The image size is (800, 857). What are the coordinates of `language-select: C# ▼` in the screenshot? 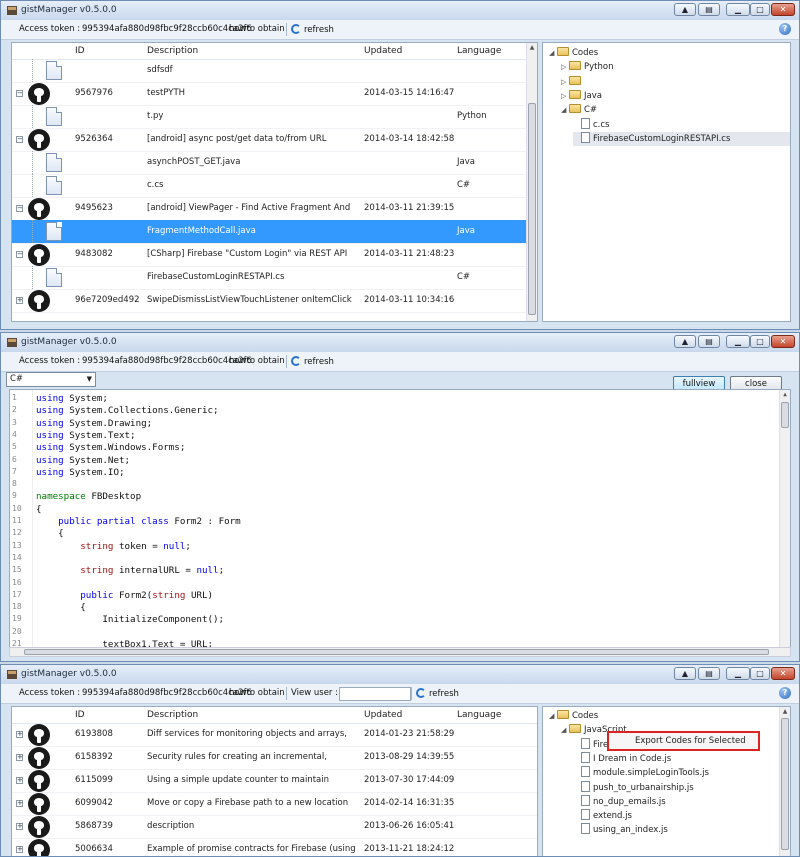 It's located at (51, 379).